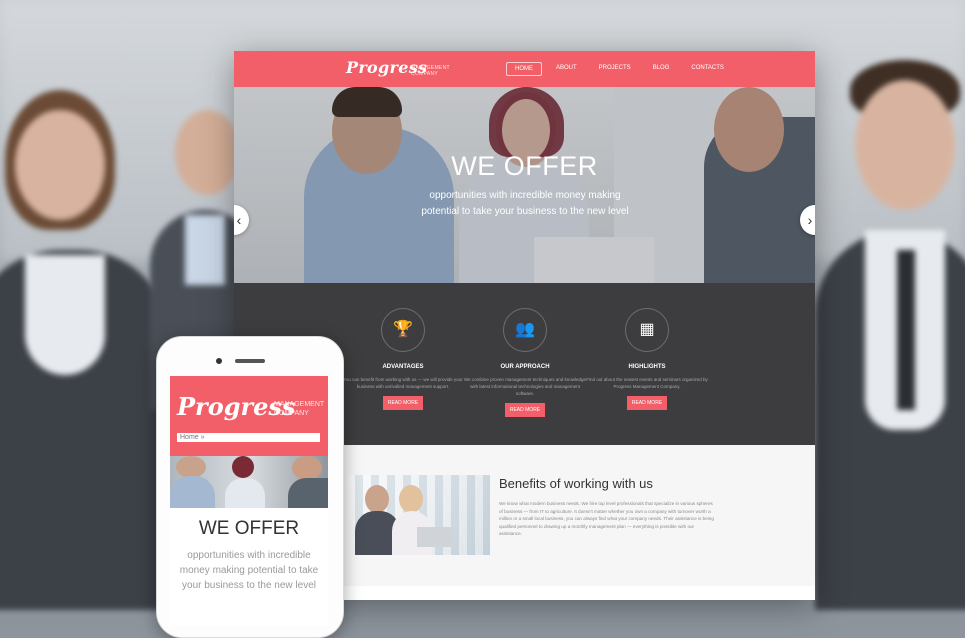 This screenshot has height=638, width=965. What do you see at coordinates (219, 361) in the screenshot?
I see `phone-camera` at bounding box center [219, 361].